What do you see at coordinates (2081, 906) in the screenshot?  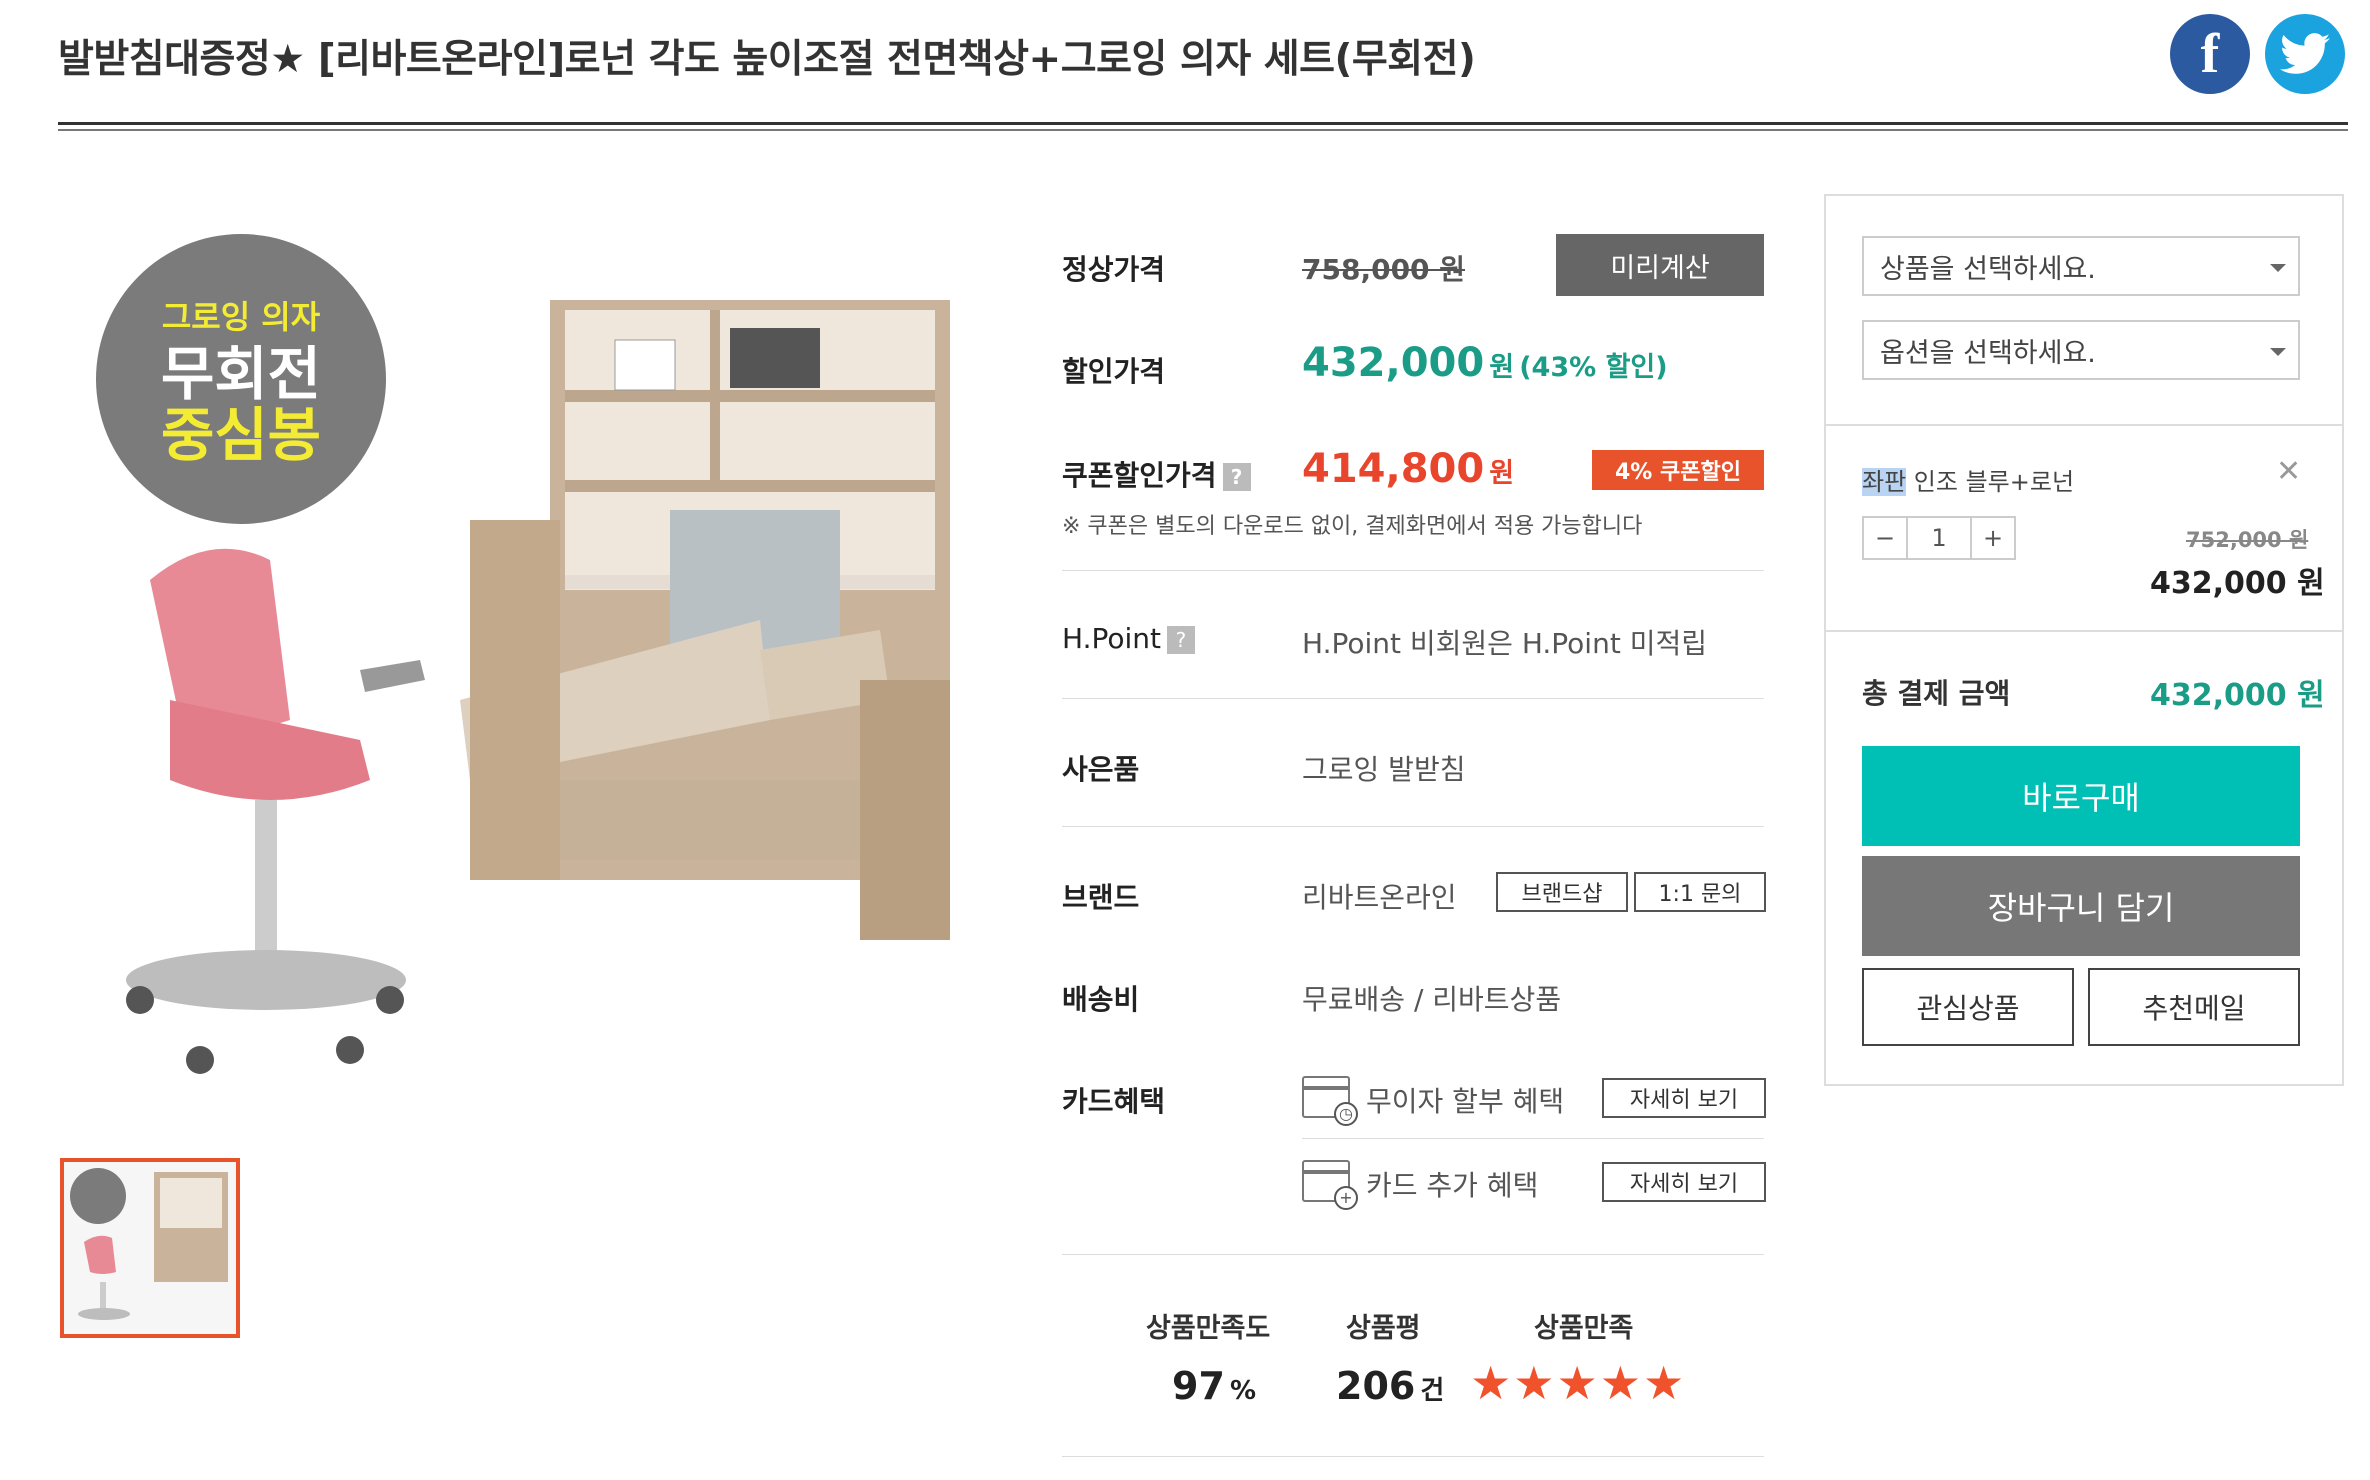 I see `add-to-cart-button: 장바구니 담기` at bounding box center [2081, 906].